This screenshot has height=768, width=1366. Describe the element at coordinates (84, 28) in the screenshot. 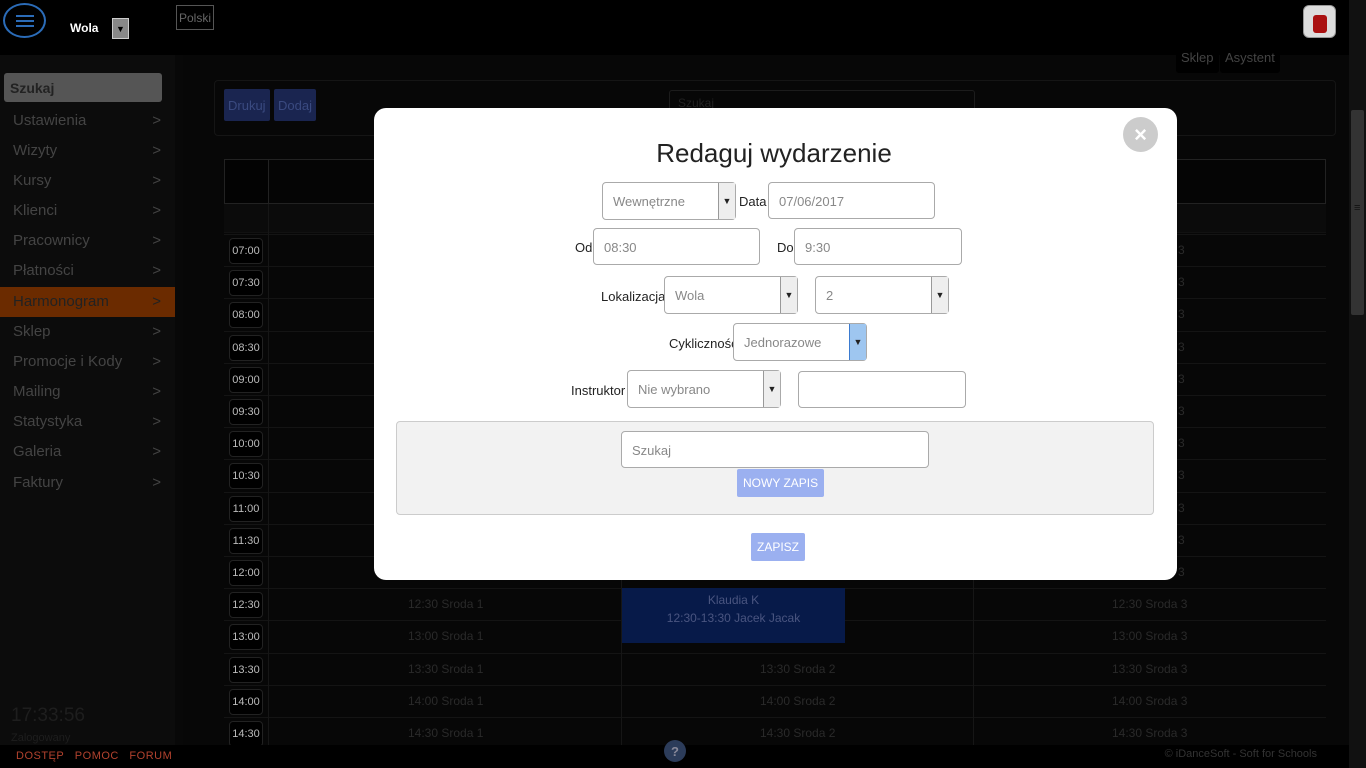

I see `location-name: Wola` at that location.